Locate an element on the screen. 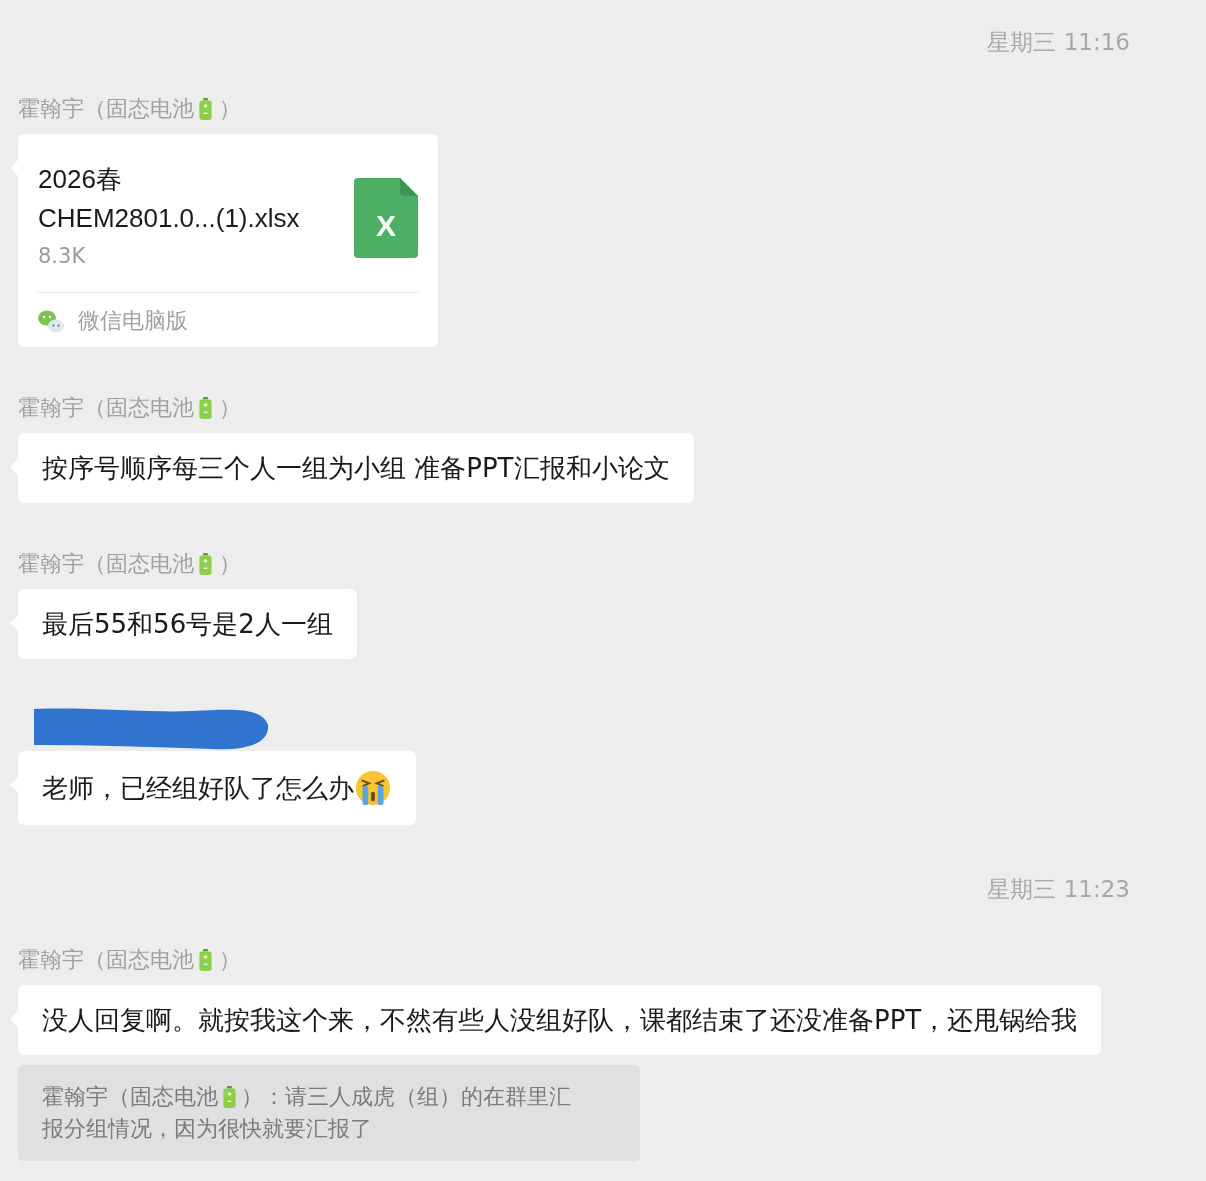  source-label: 微信电脑版 is located at coordinates (133, 321).